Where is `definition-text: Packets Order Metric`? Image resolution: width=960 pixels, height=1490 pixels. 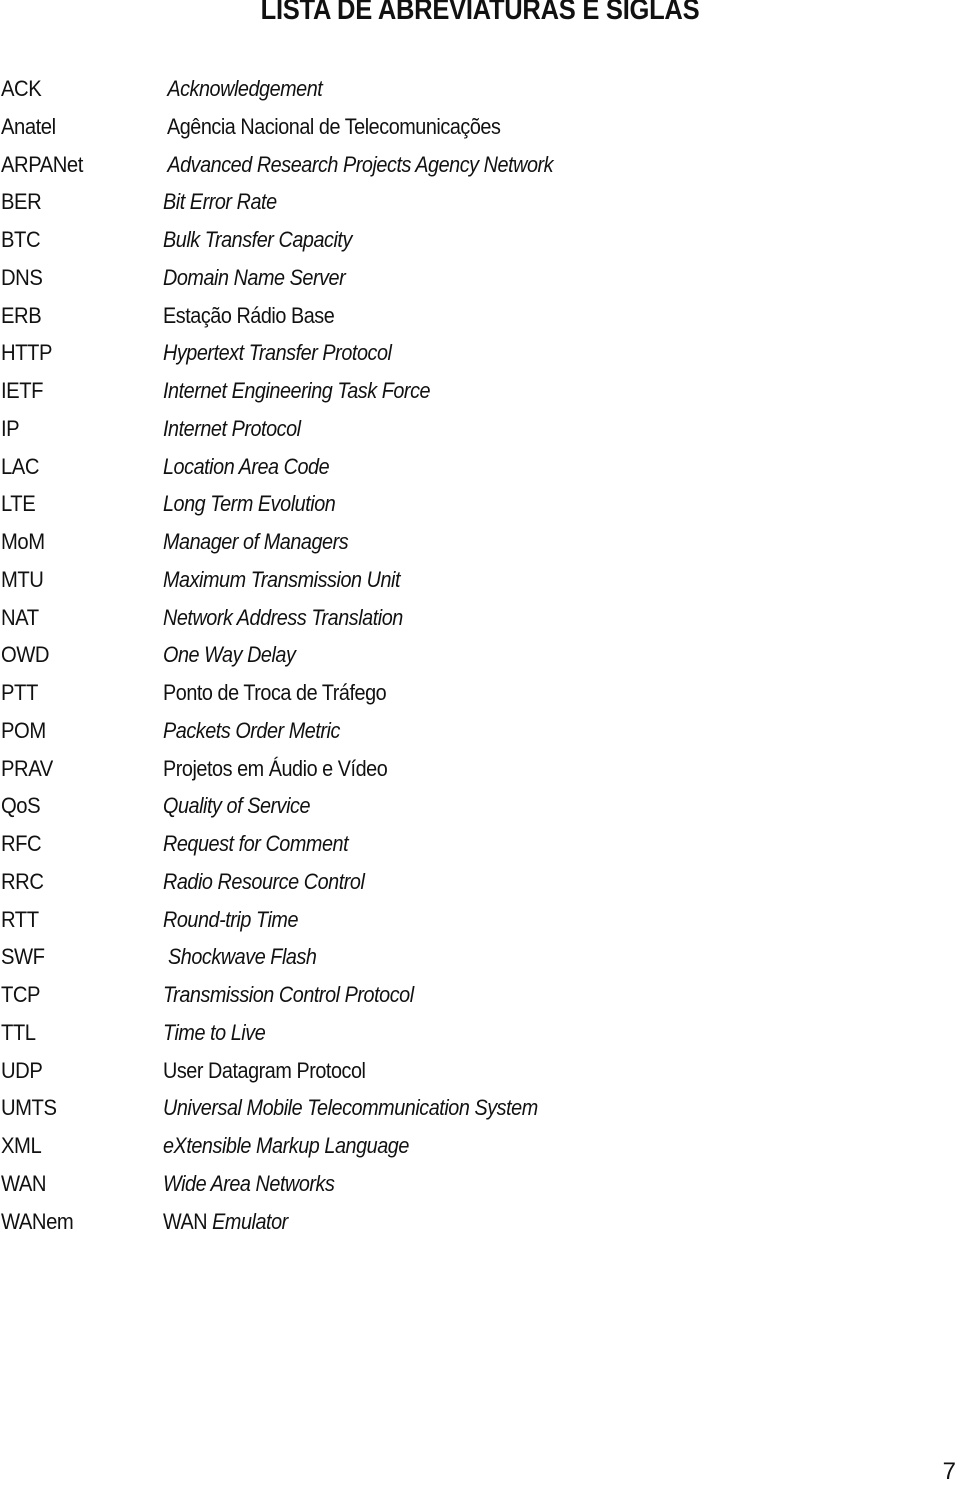 definition-text: Packets Order Metric is located at coordinates (251, 730).